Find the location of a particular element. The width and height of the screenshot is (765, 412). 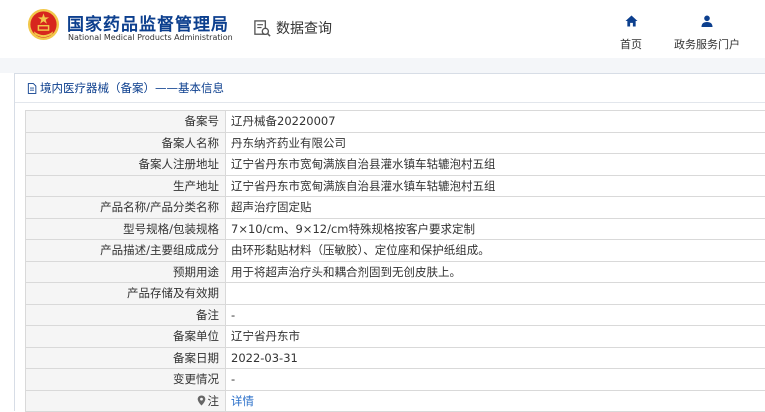

home-icon is located at coordinates (631, 21).